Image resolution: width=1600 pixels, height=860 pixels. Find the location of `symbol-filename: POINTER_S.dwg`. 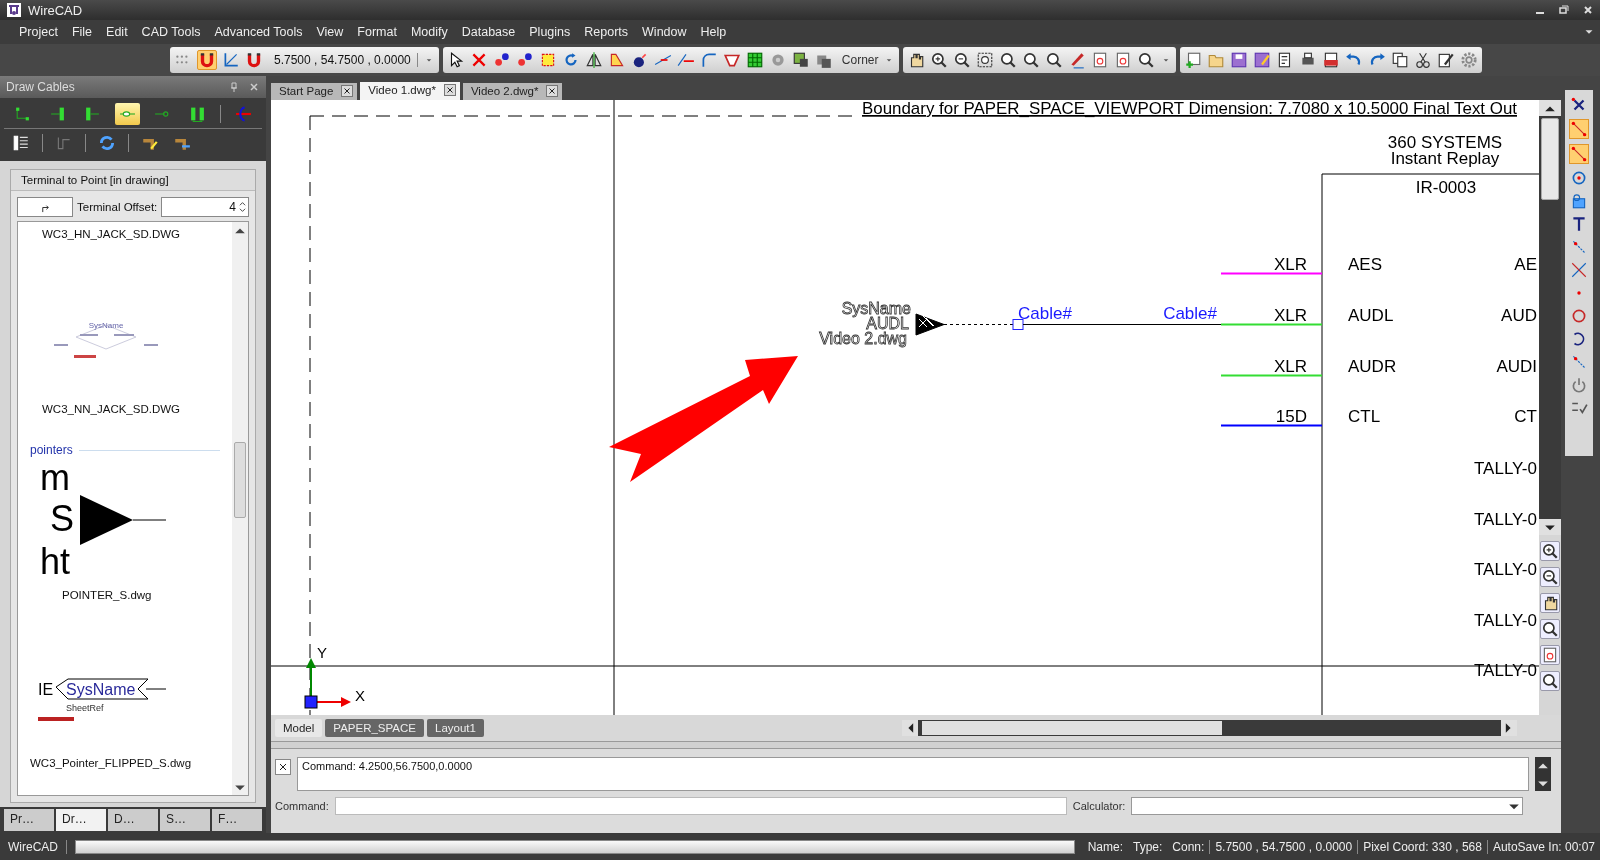

symbol-filename: POINTER_S.dwg is located at coordinates (91, 595).